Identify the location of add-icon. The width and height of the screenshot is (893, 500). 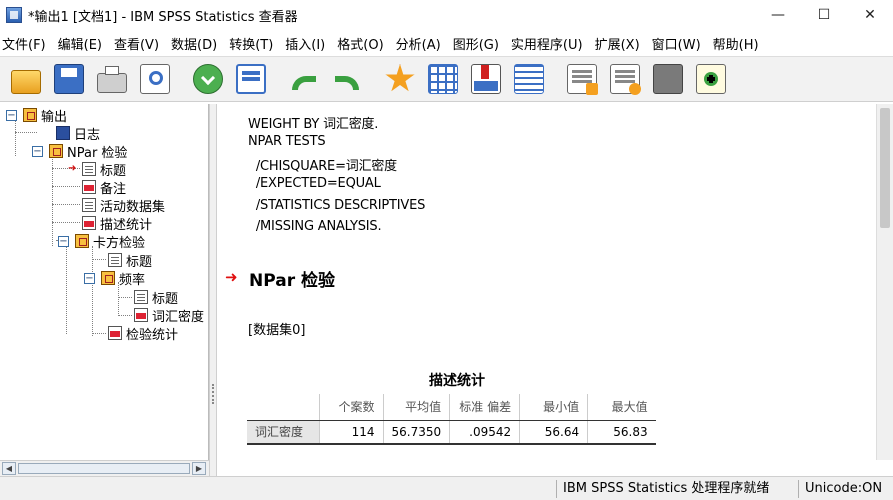
(711, 79).